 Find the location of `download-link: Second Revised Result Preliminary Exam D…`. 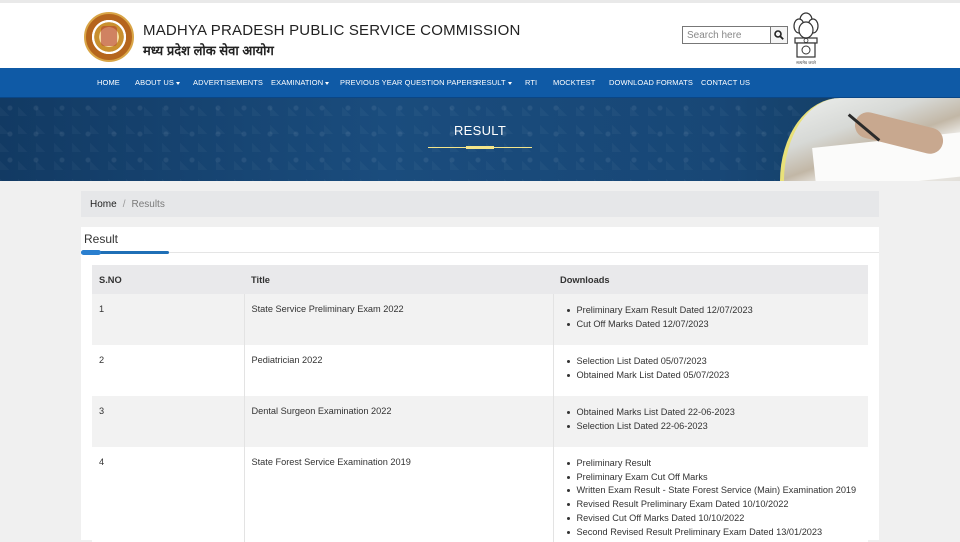

download-link: Second Revised Result Preliminary Exam D… is located at coordinates (714, 533).